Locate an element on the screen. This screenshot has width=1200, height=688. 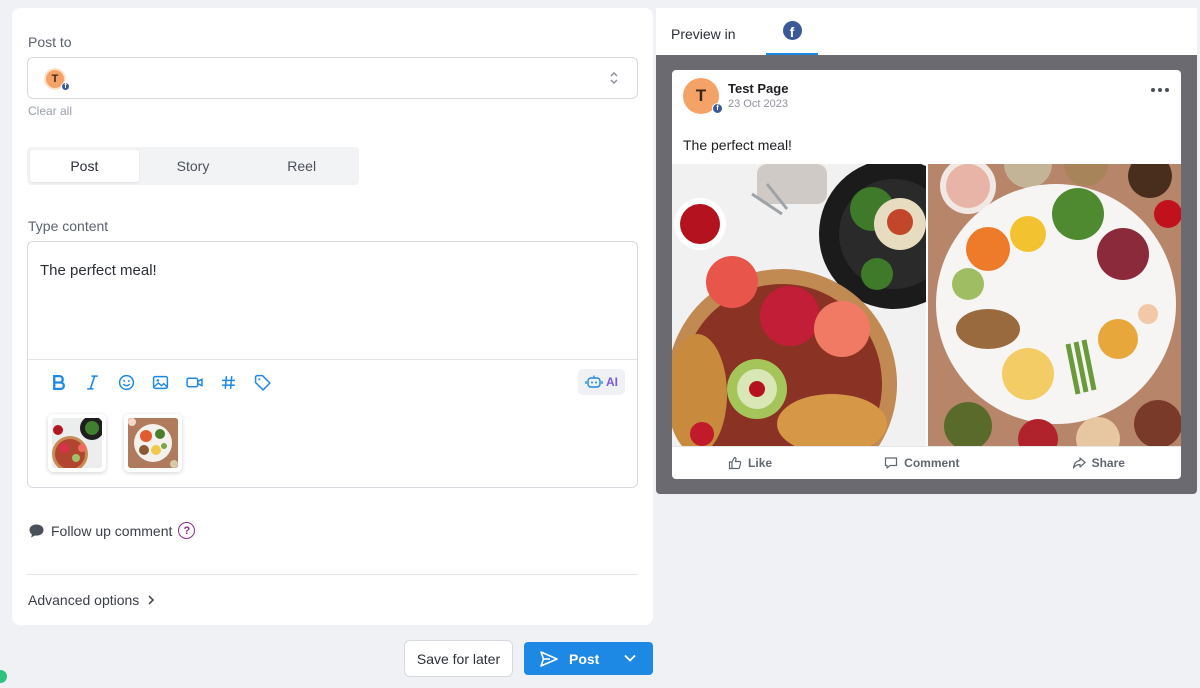
type-content-label: Type content is located at coordinates (68, 226).